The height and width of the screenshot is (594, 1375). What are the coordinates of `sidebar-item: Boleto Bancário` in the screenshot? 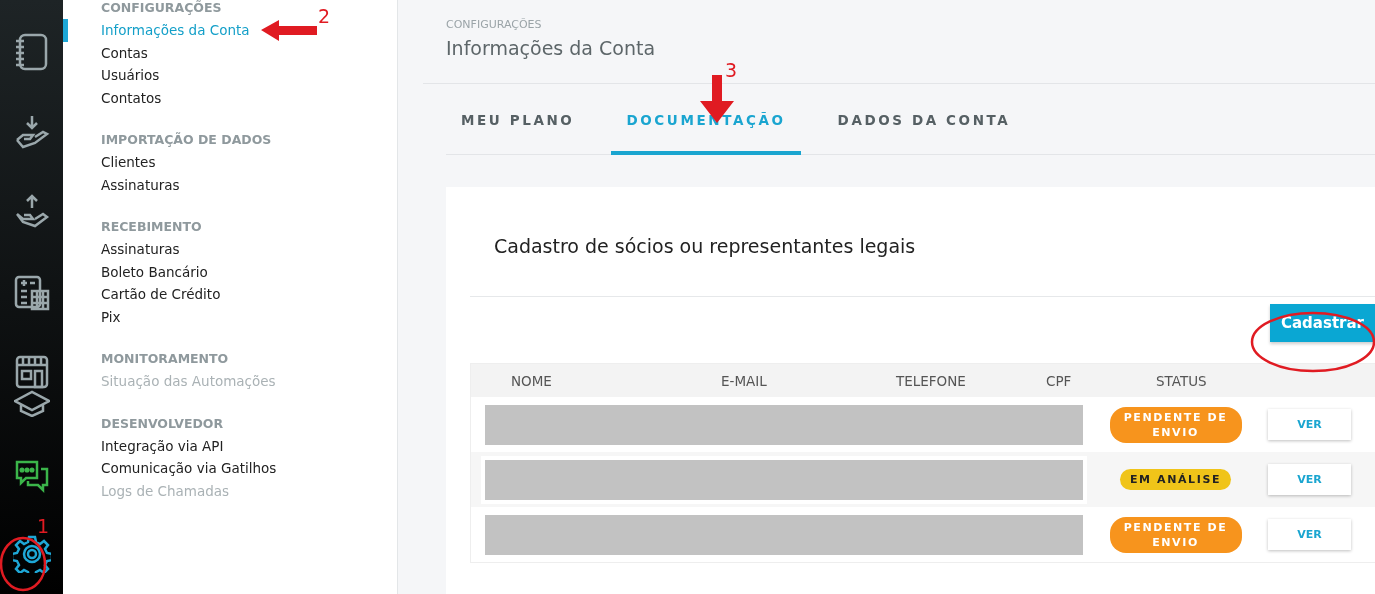 It's located at (135, 271).